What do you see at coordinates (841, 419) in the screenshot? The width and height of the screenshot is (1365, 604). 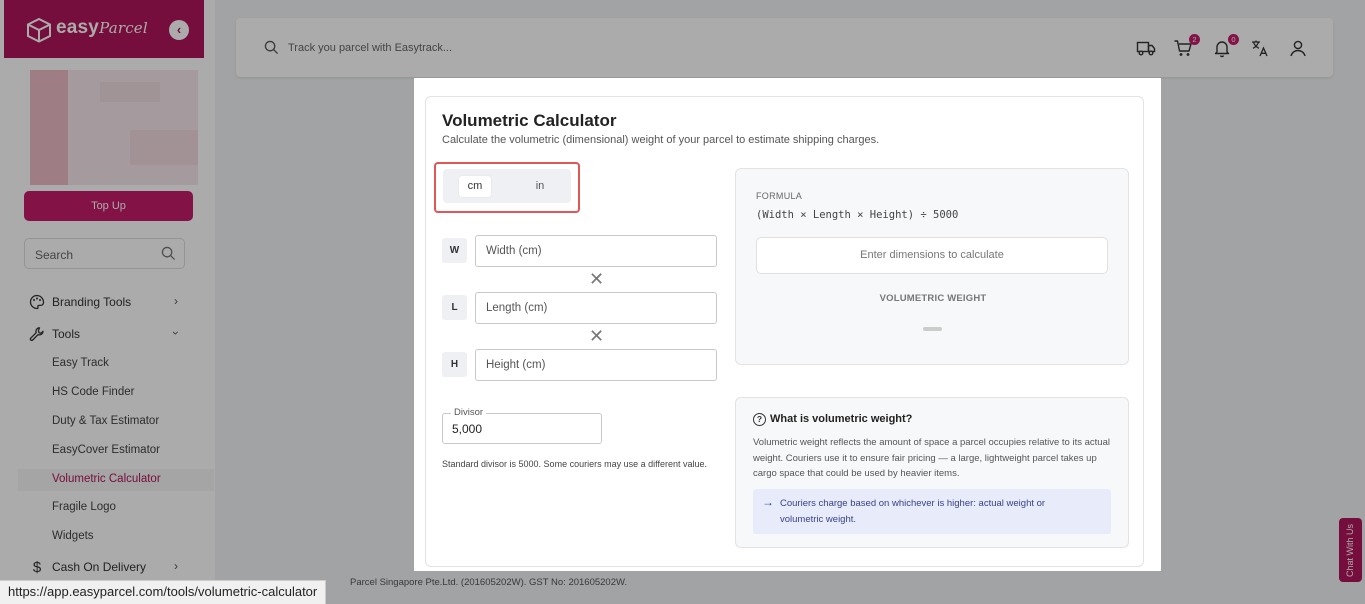 I see `info-title: What is volumetric weight?` at bounding box center [841, 419].